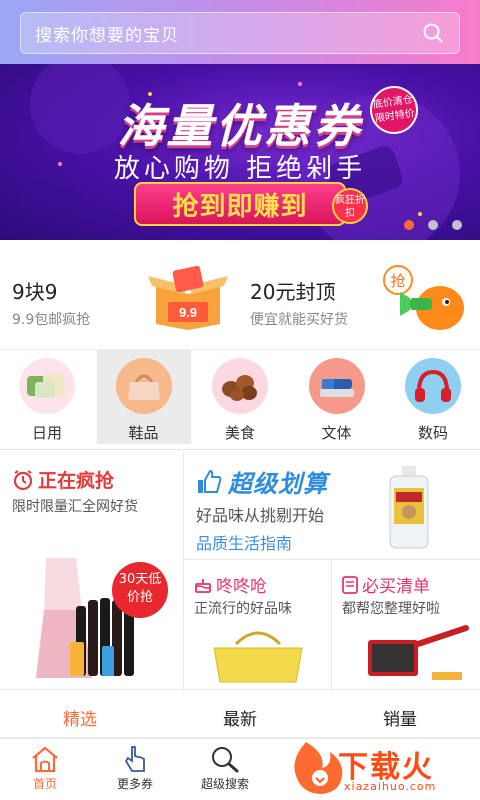 Image resolution: width=480 pixels, height=800 pixels. I want to click on promo-9-9-sub: 9.9包邮疯抢, so click(51, 320).